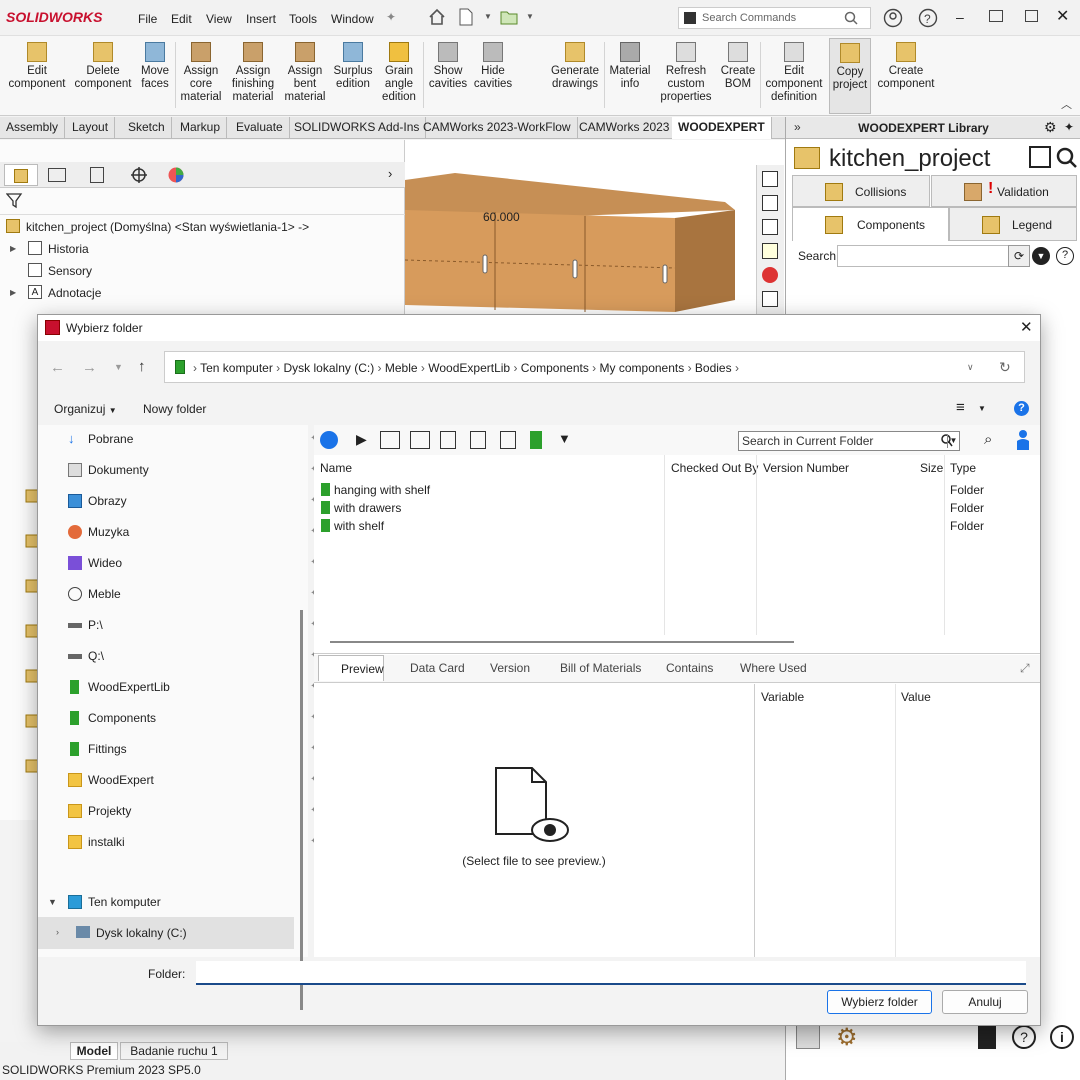 This screenshot has height=1080, width=1080. What do you see at coordinates (329, 440) in the screenshot?
I see `refresh-vault-icon` at bounding box center [329, 440].